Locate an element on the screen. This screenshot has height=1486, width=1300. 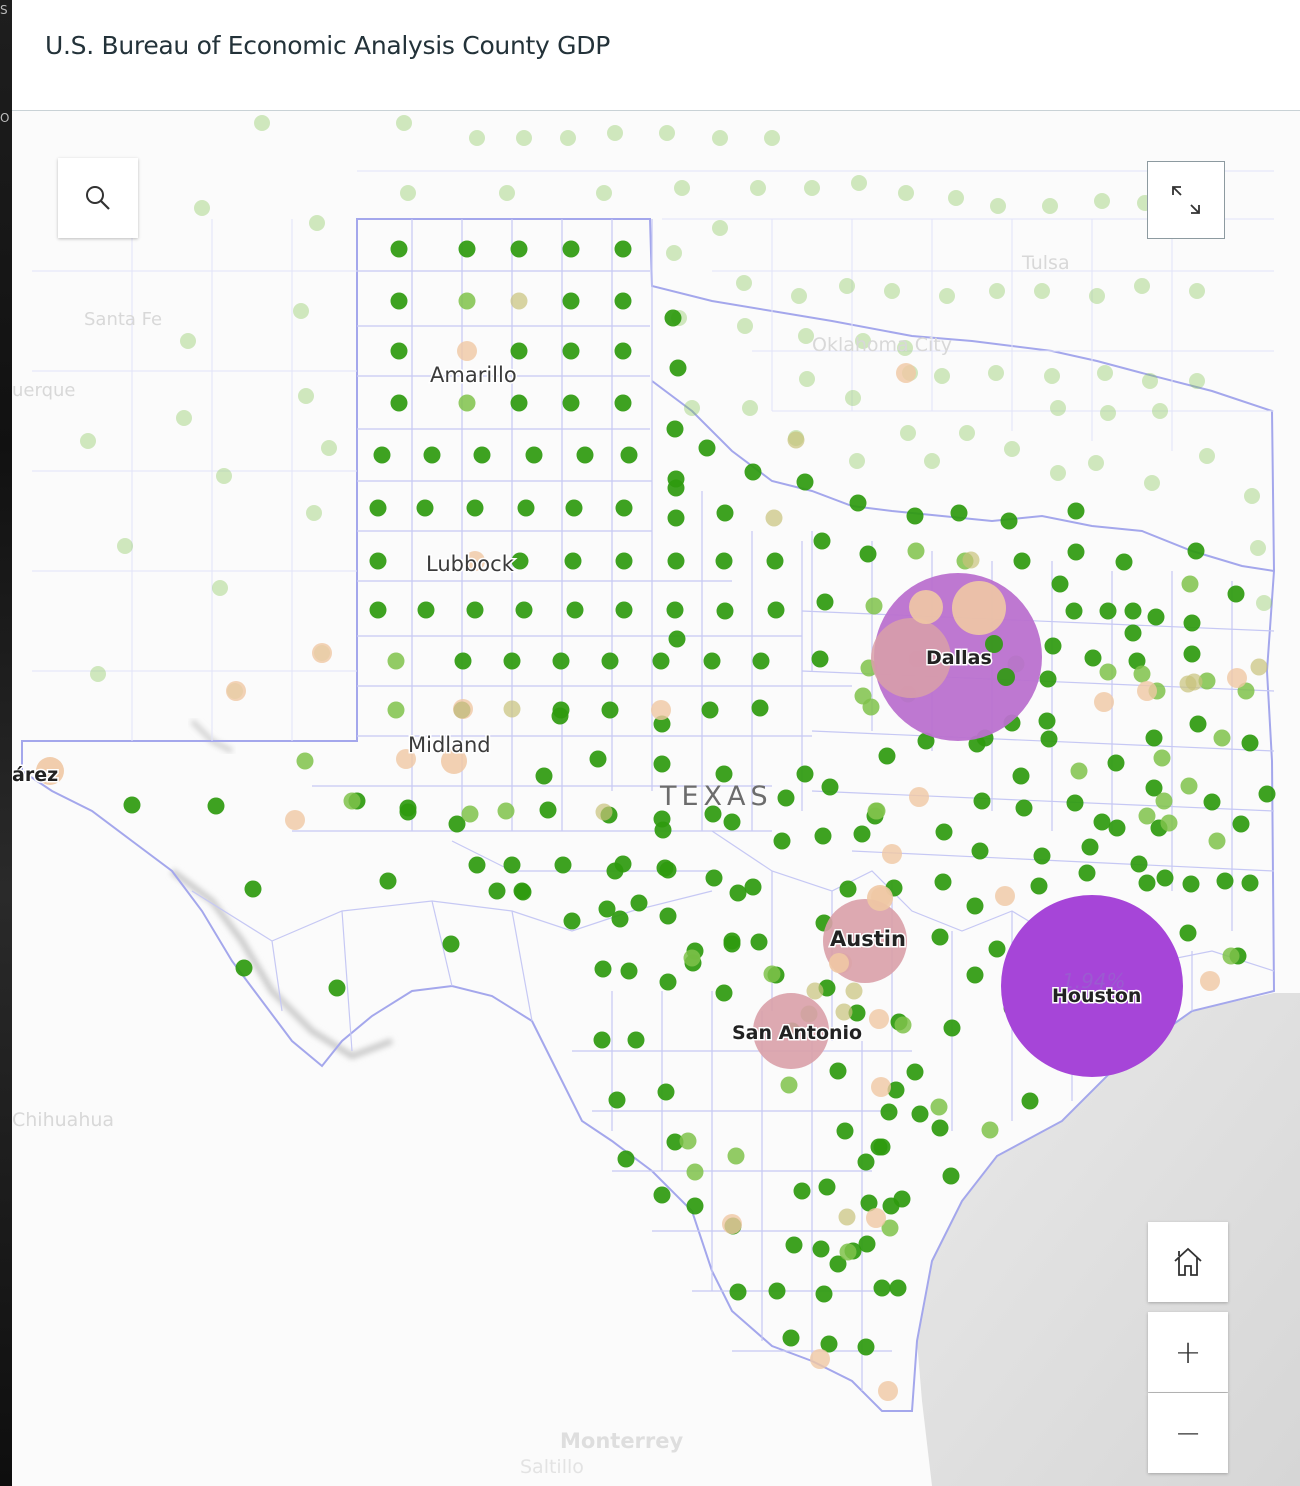
city-label-midland: Midland is located at coordinates (449, 745).